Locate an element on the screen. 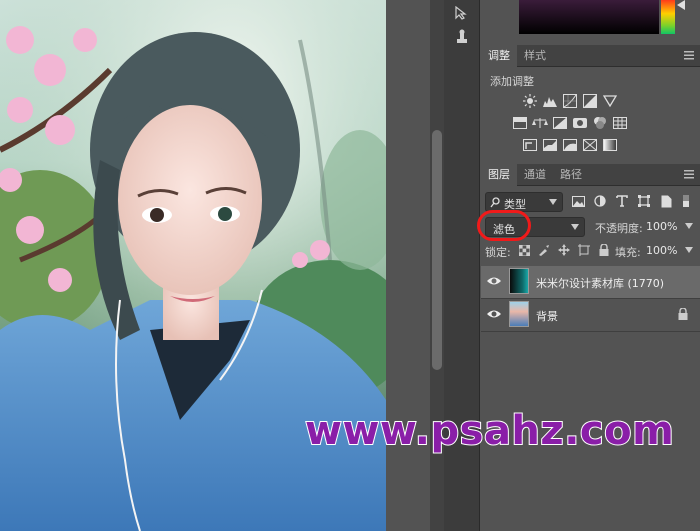  photo-filter-icon is located at coordinates (580, 122).